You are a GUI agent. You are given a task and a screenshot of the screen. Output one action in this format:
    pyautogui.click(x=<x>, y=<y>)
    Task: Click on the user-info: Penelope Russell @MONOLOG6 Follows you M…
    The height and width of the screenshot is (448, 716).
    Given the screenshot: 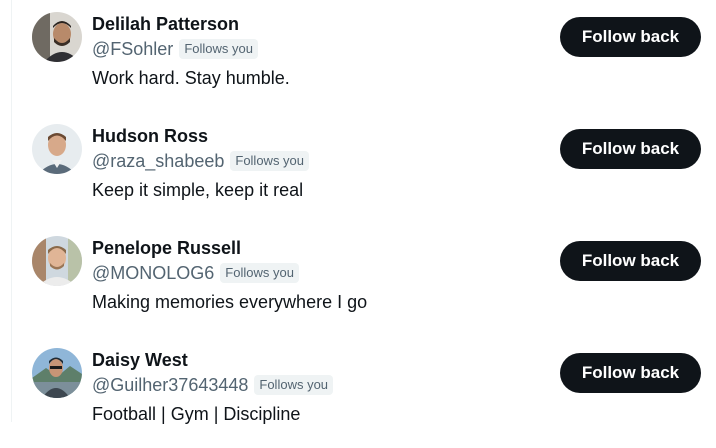 What is the action you would take?
    pyautogui.click(x=312, y=275)
    